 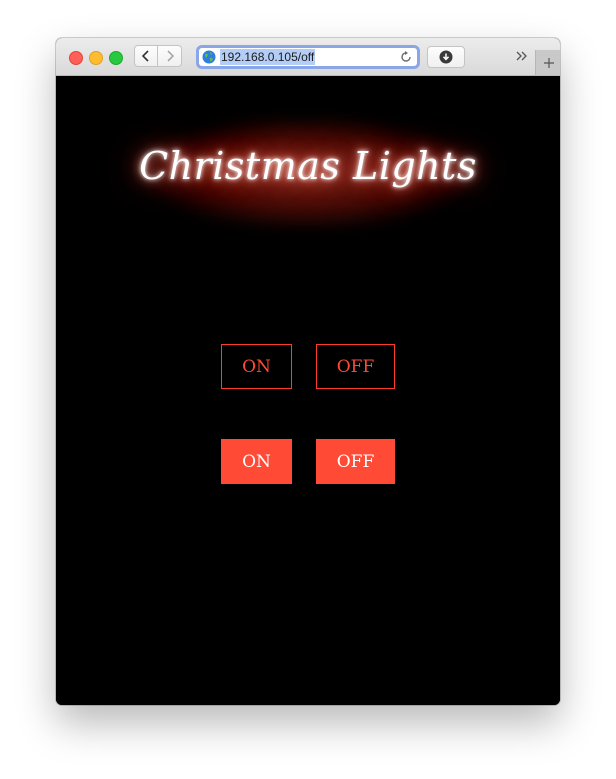 I want to click on chevron-left-icon, so click(x=145, y=56).